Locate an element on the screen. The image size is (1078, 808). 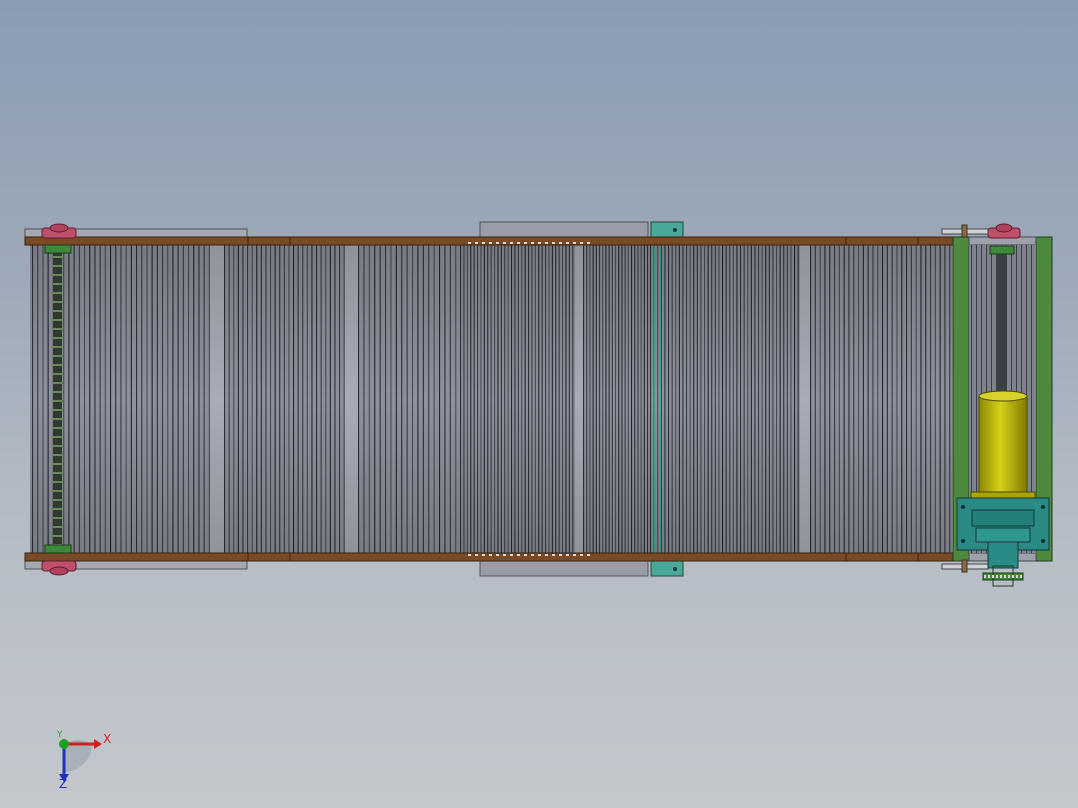
y-axis-label: Y is located at coordinates (60, 735).